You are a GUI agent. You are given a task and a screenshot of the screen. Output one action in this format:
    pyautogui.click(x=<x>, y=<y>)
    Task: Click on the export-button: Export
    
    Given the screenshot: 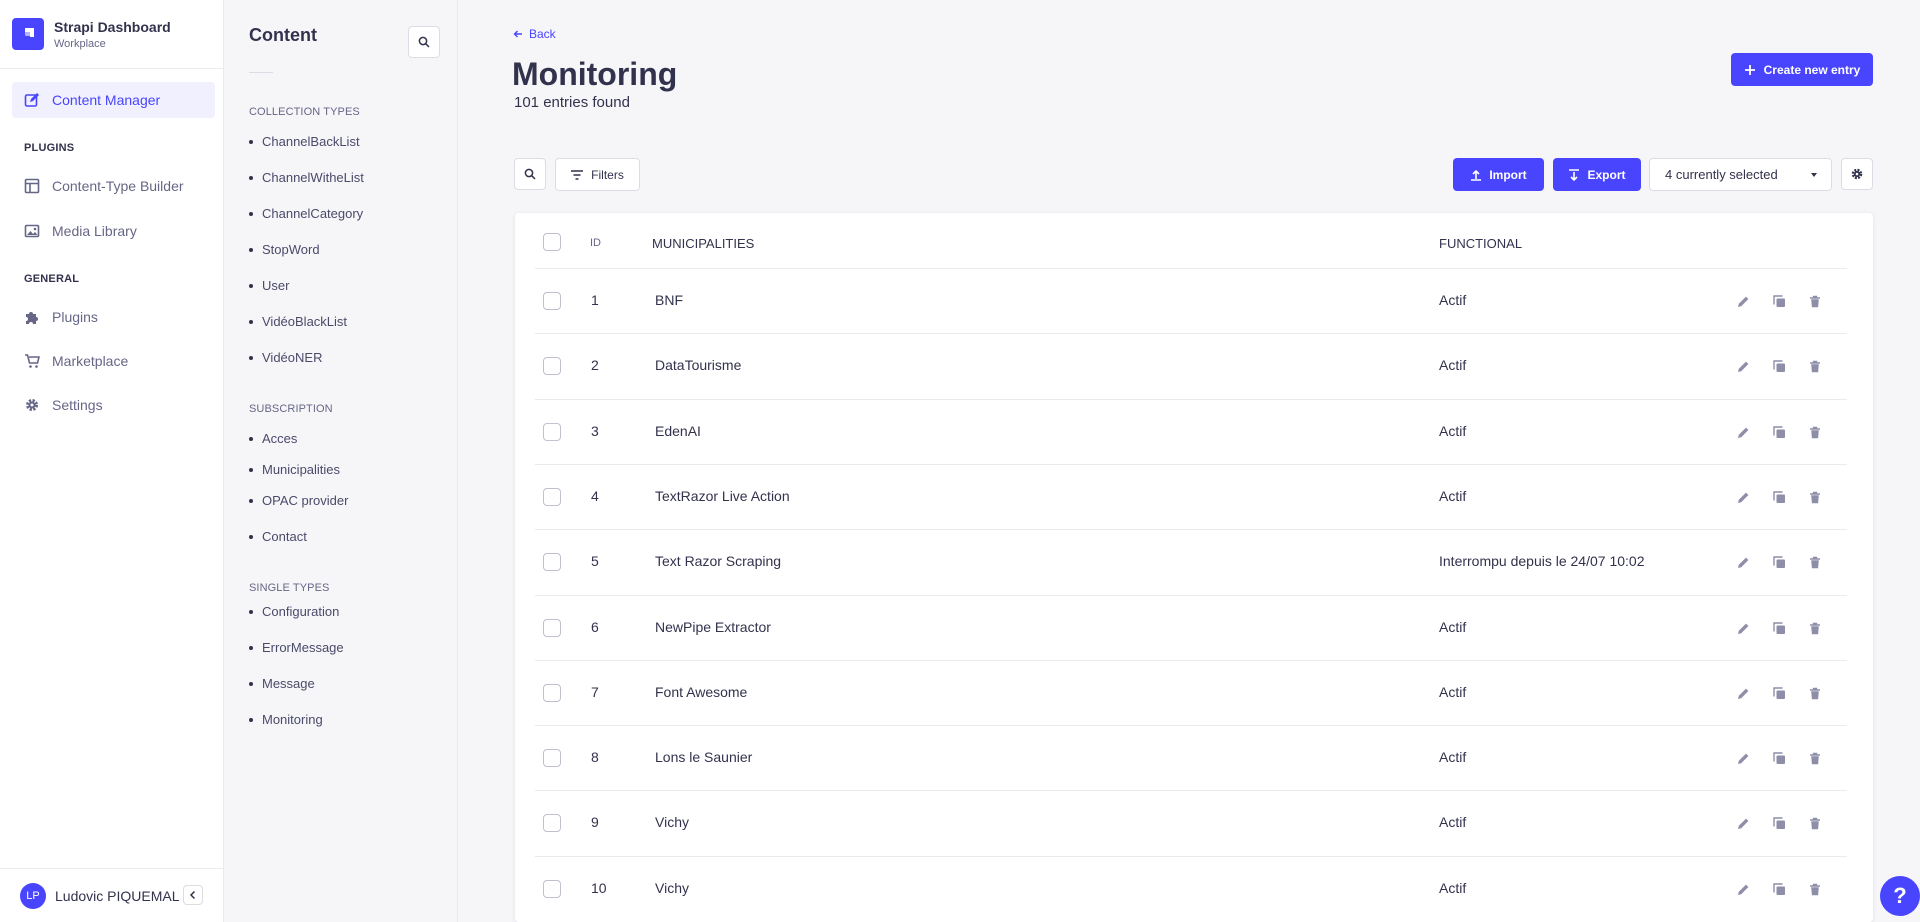 What is the action you would take?
    pyautogui.click(x=1597, y=174)
    